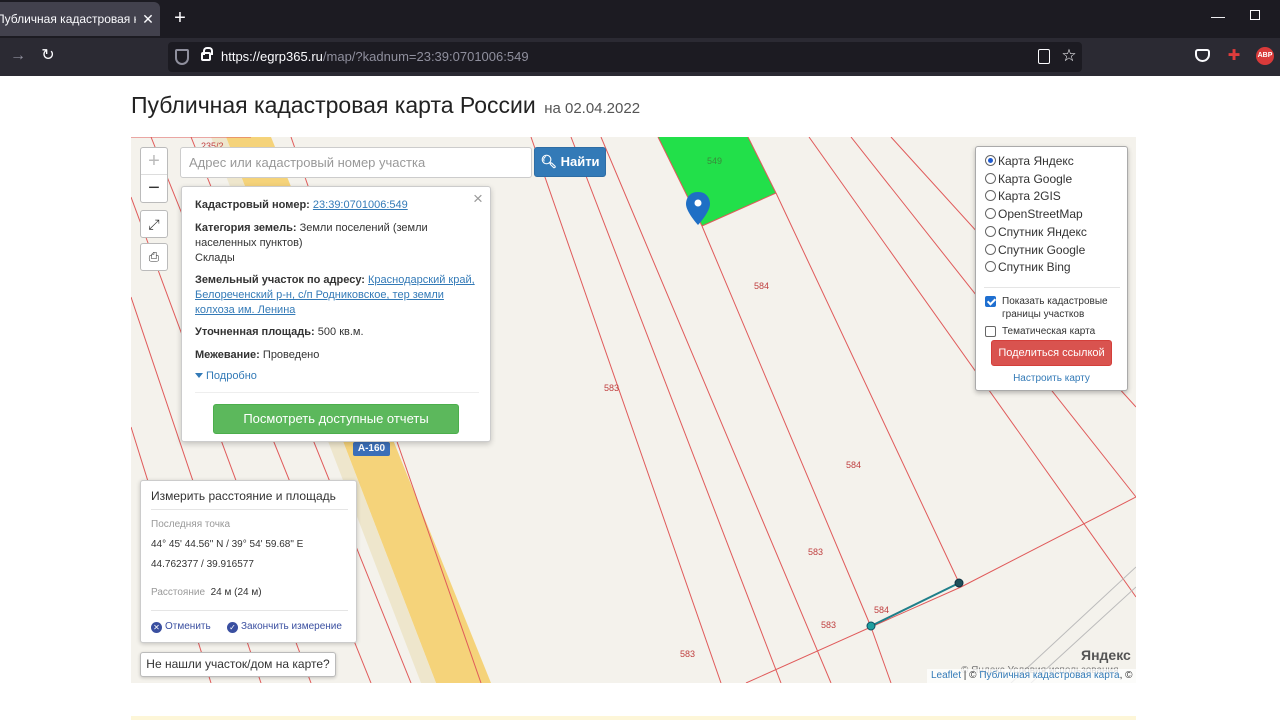 This screenshot has height=720, width=1280. What do you see at coordinates (1029, 161) in the screenshot?
I see `layer-option: Карта Яндекс` at bounding box center [1029, 161].